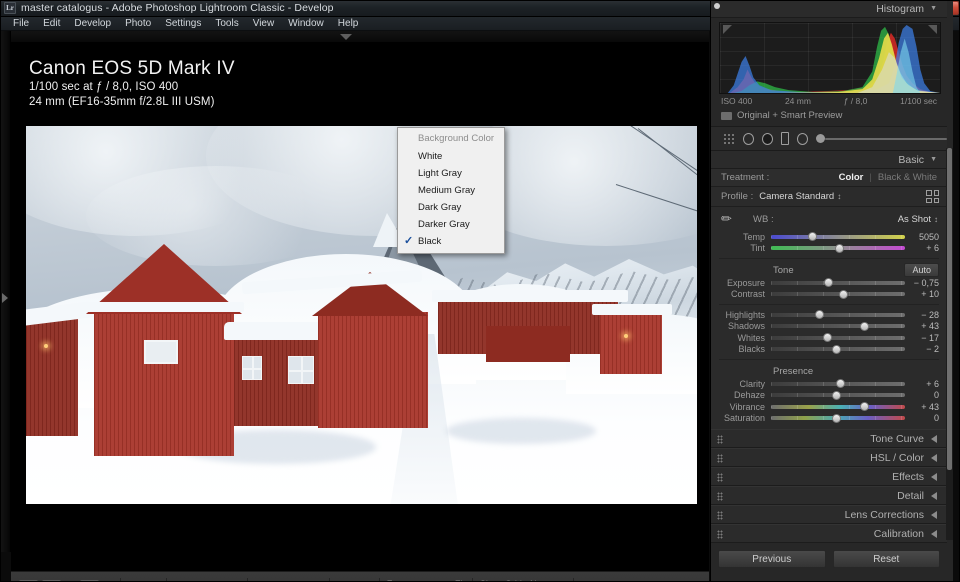 The width and height of the screenshot is (960, 582). What do you see at coordinates (829, 476) in the screenshot?
I see `panel-effects: Effects` at bounding box center [829, 476].